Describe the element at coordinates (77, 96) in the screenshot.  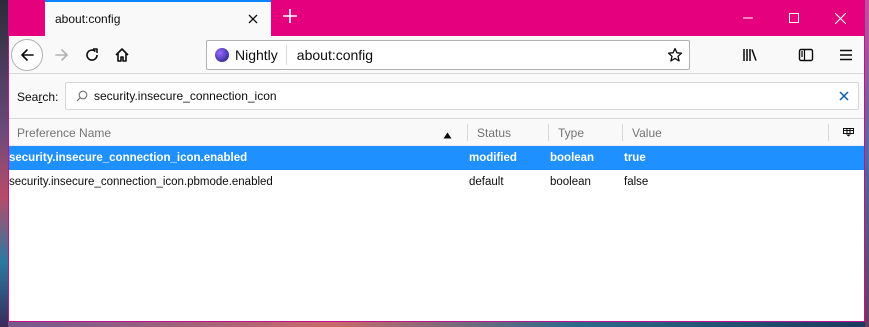
I see `search-icon` at that location.